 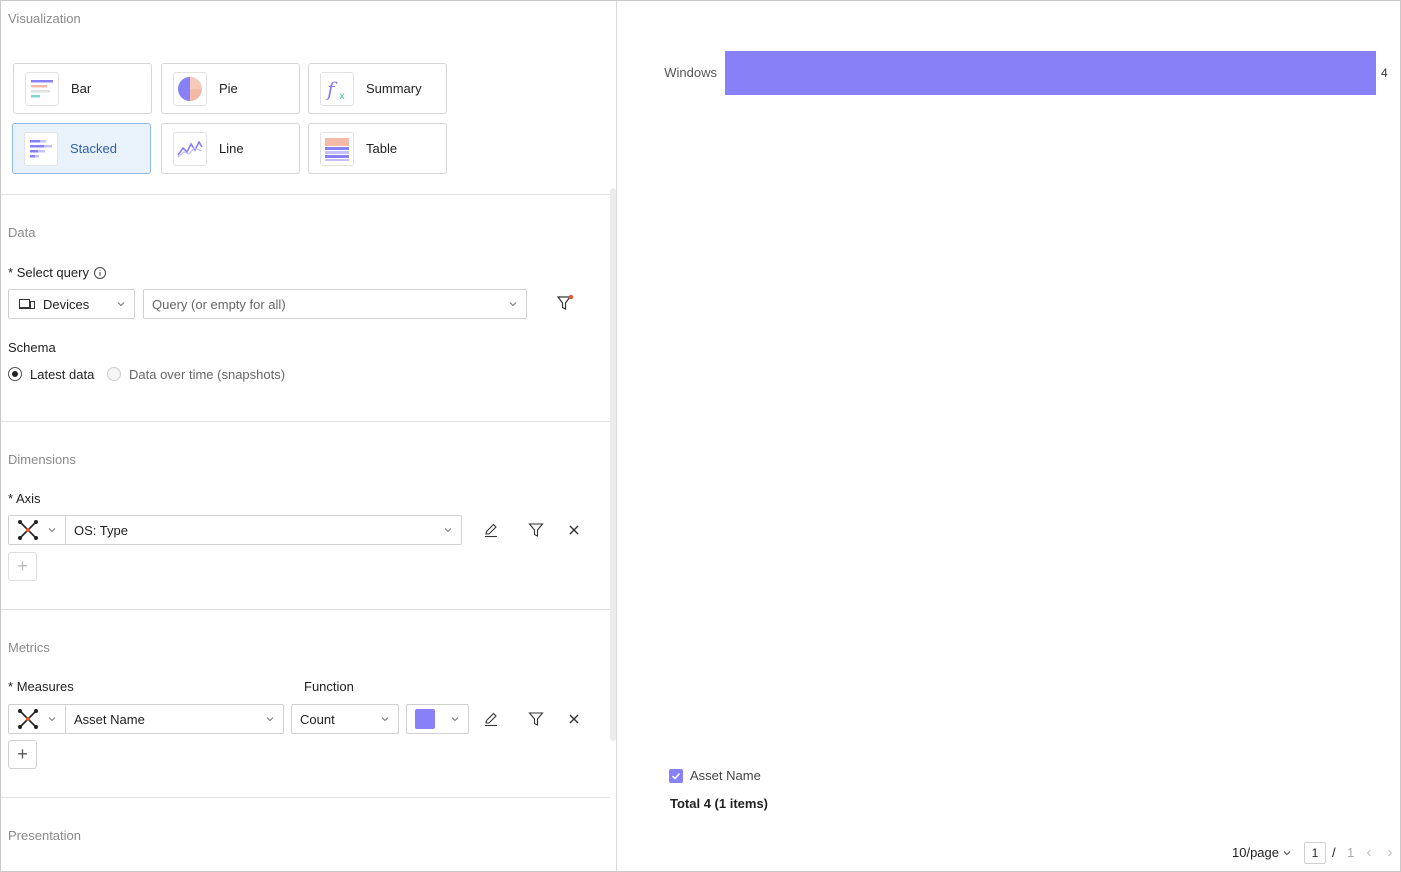 What do you see at coordinates (394, 88) in the screenshot?
I see `viz-summary-label: Summary` at bounding box center [394, 88].